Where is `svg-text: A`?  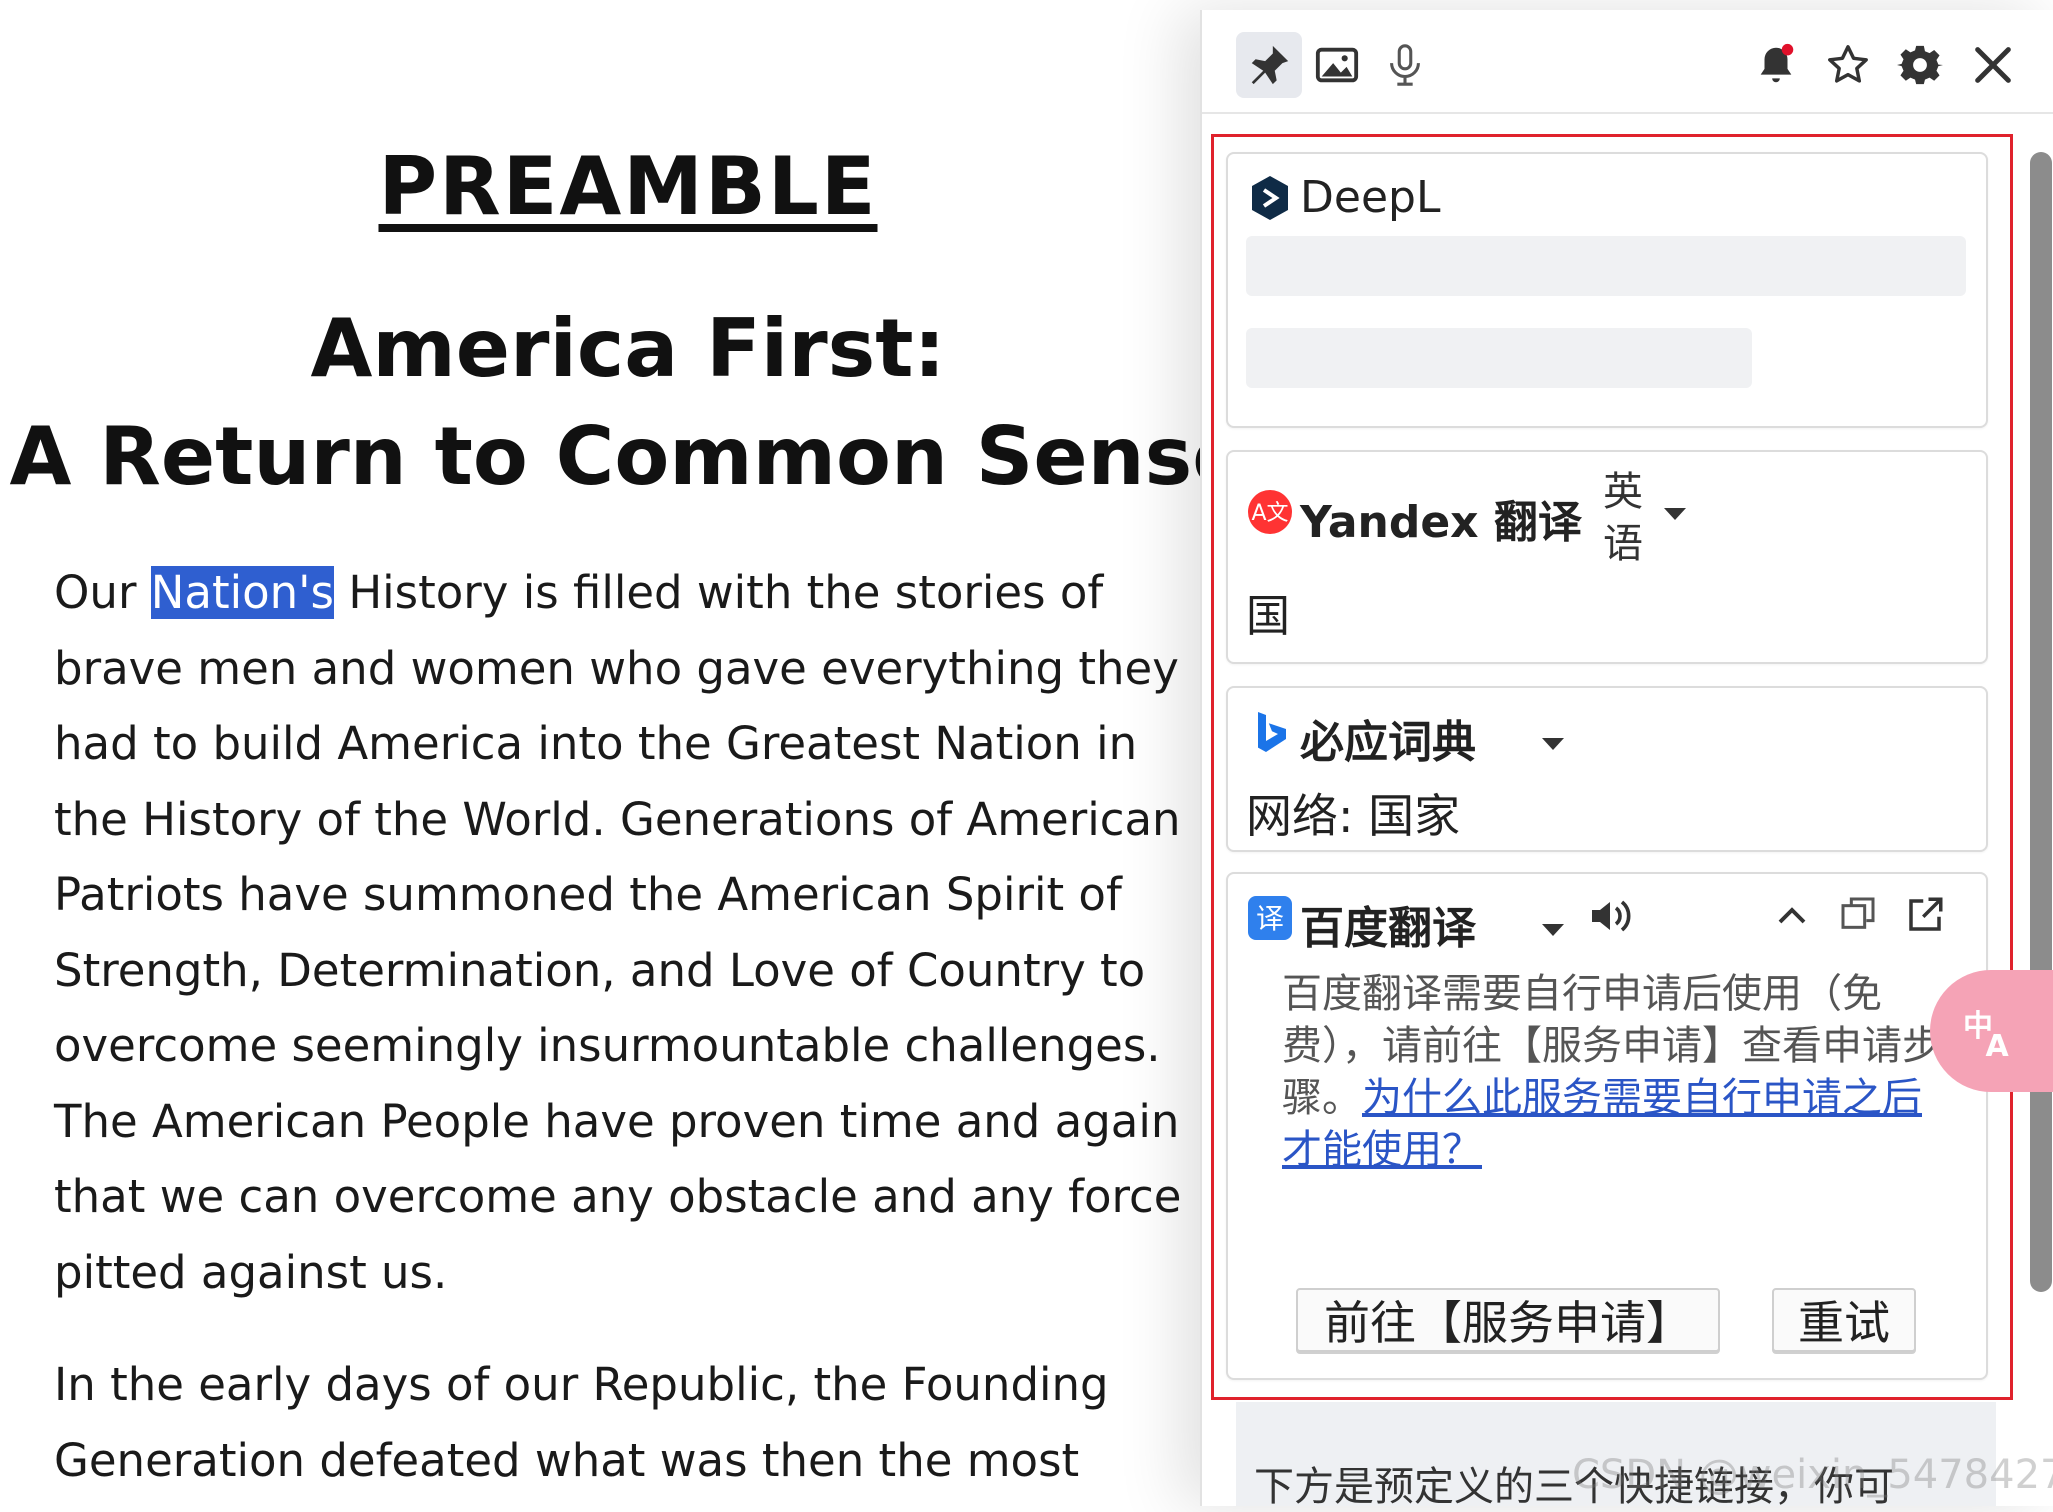
svg-text: A is located at coordinates (1998, 1045).